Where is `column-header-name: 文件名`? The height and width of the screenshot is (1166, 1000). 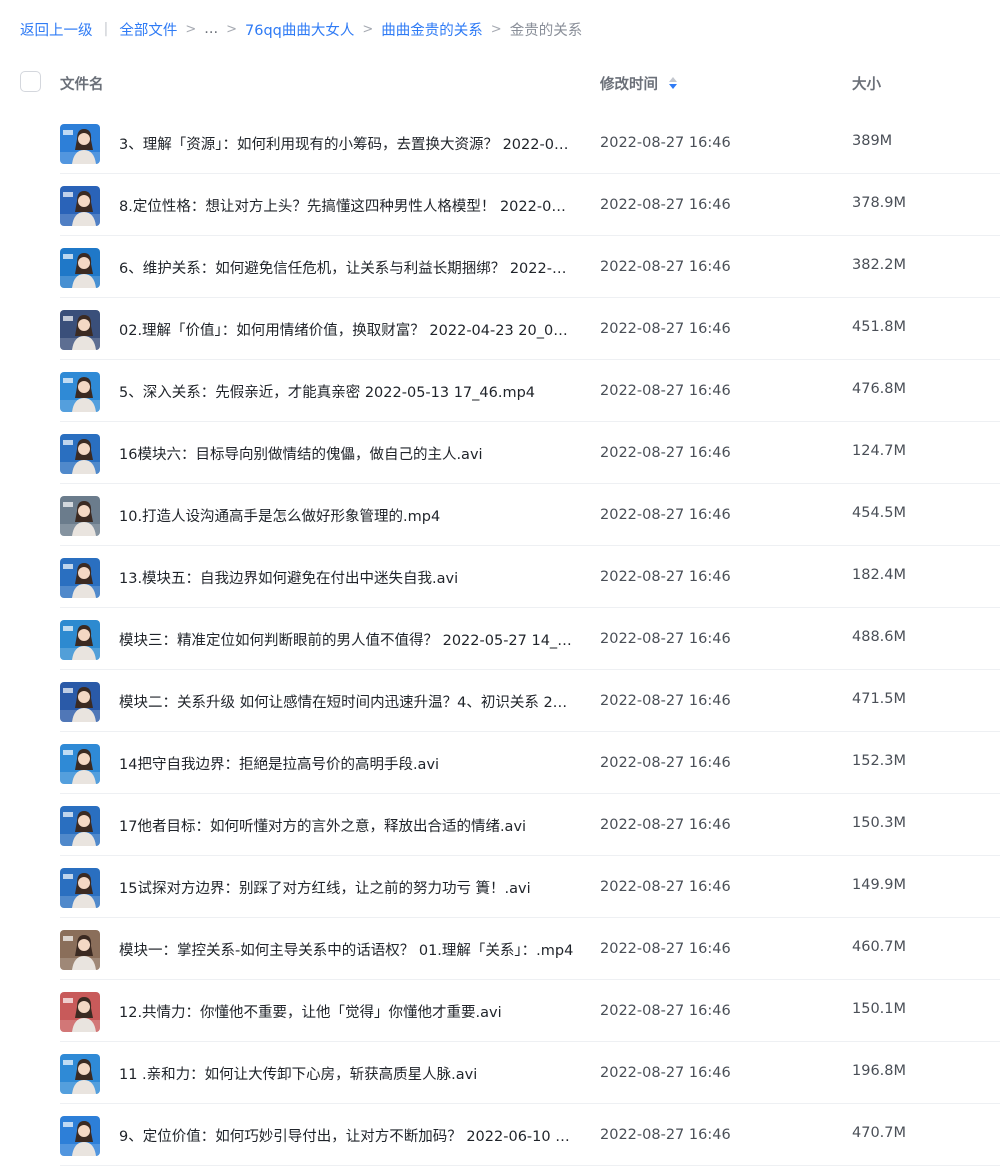 column-header-name: 文件名 is located at coordinates (82, 83).